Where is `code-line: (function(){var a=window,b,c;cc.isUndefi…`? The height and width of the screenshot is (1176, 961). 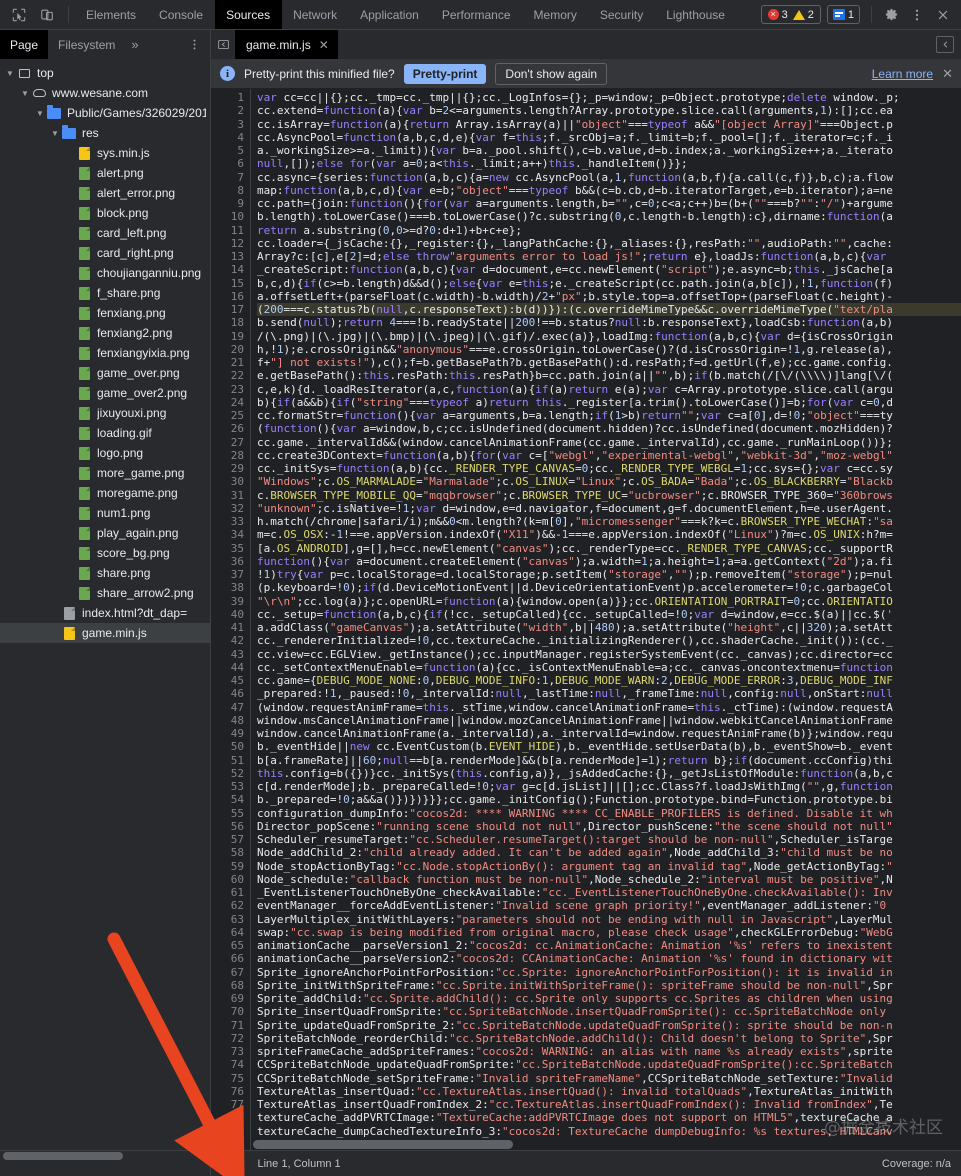 code-line: (function(){var a=window,b,c;cc.isUndefi… is located at coordinates (609, 428).